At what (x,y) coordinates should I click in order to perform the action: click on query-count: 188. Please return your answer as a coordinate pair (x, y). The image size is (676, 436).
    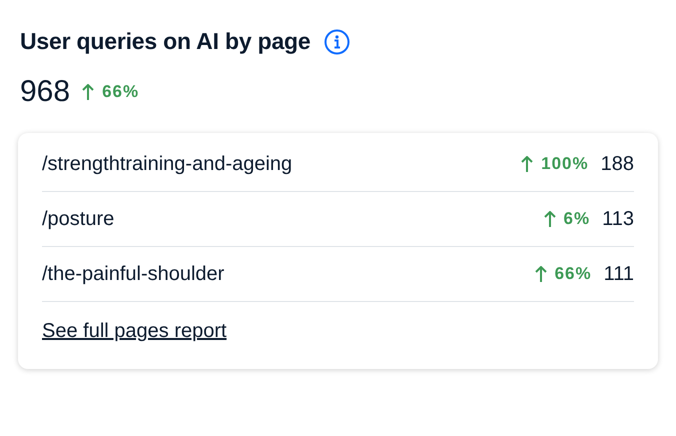
    Looking at the image, I should click on (617, 164).